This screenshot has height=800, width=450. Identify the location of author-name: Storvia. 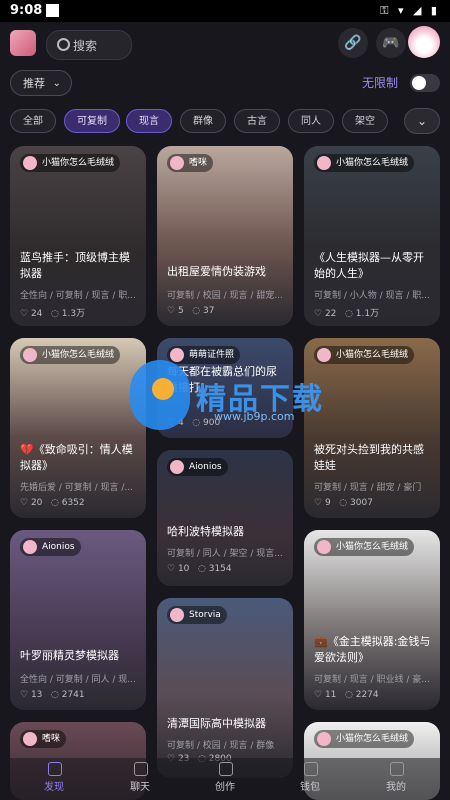
(205, 615).